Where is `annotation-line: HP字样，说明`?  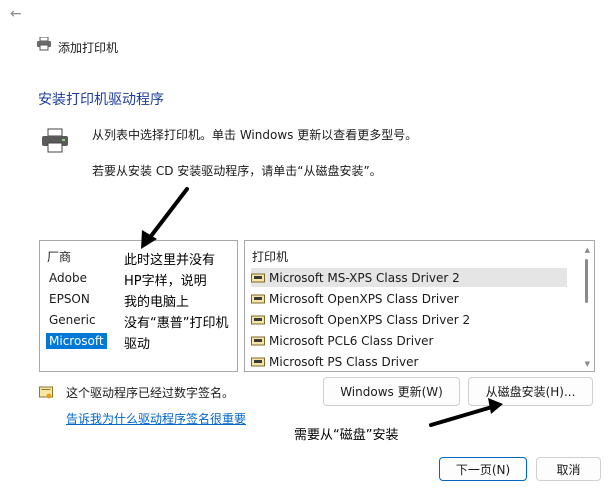 annotation-line: HP字样，说明 is located at coordinates (165, 281).